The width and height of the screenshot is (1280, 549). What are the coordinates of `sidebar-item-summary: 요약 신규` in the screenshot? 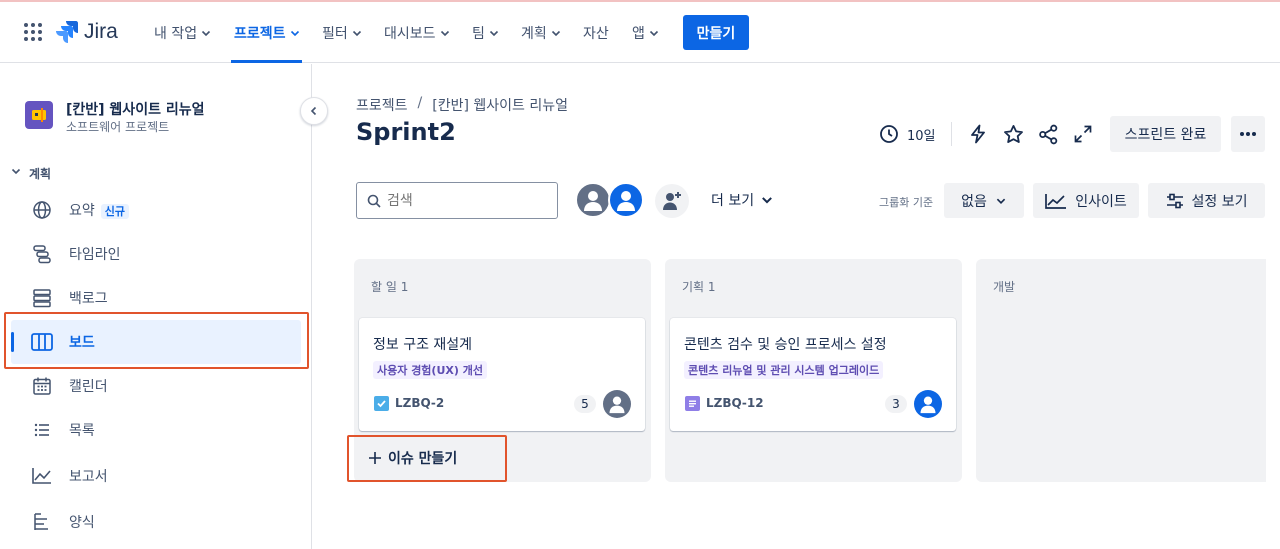 It's located at (156, 210).